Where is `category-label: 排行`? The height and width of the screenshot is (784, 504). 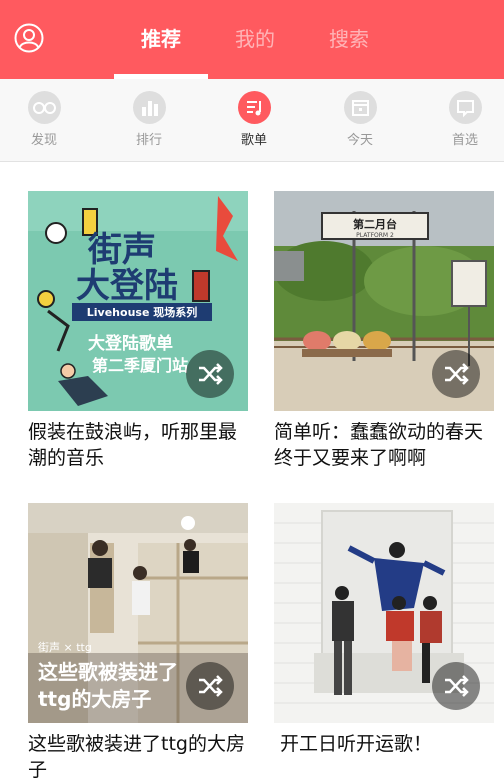
category-label: 排行 is located at coordinates (148, 140).